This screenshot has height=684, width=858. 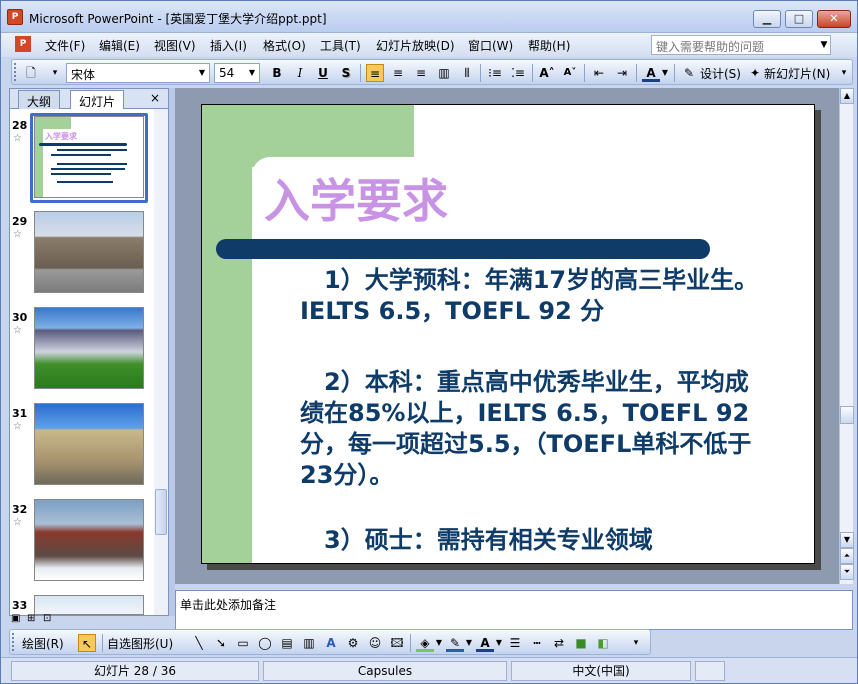 I want to click on clipart-icon: ☺, so click(x=375, y=643).